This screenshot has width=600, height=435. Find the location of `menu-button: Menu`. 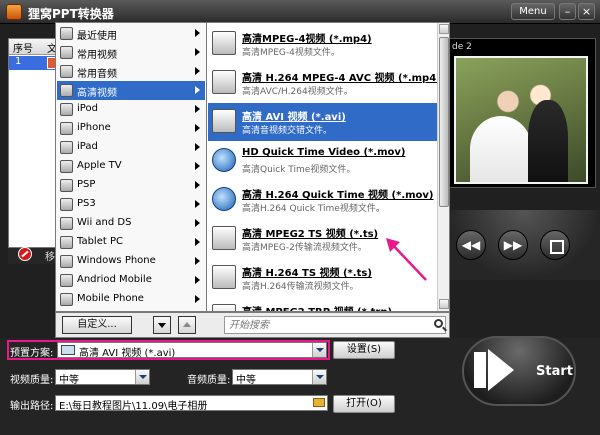

menu-button: Menu is located at coordinates (533, 11).